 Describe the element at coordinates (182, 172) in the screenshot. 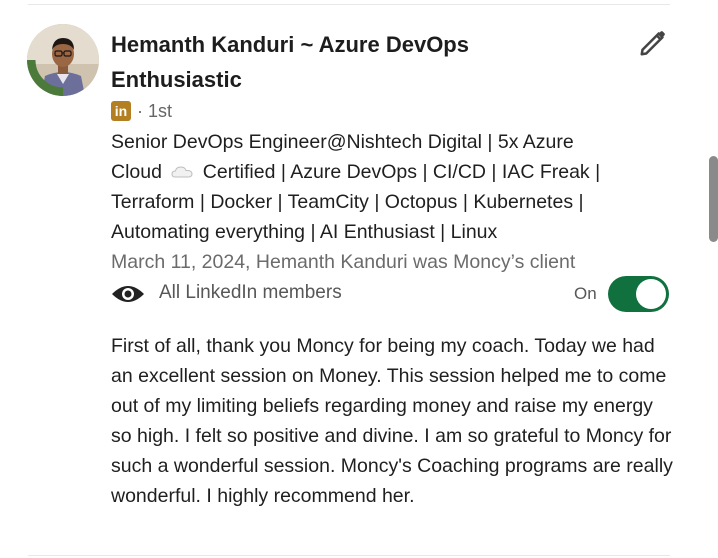

I see `cloud-icon` at that location.